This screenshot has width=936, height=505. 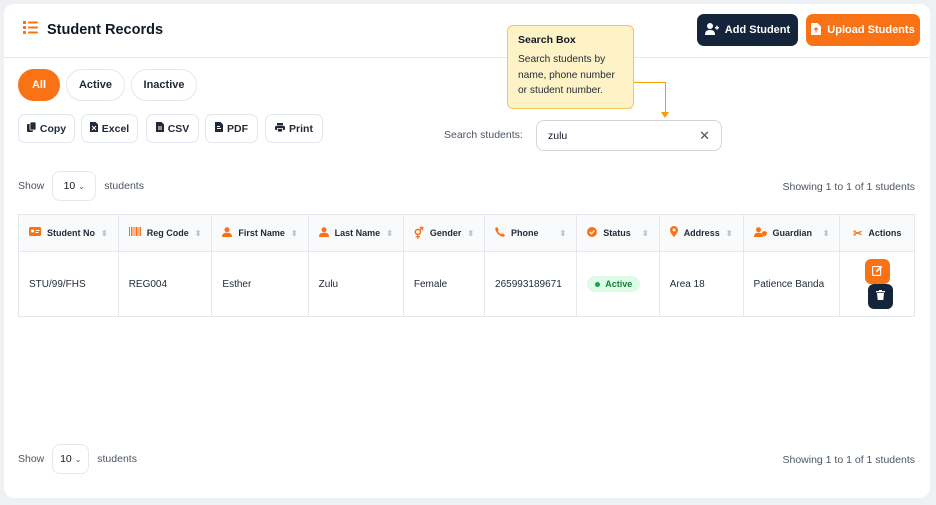 I want to click on tab-inactive: Inactive, so click(x=164, y=85).